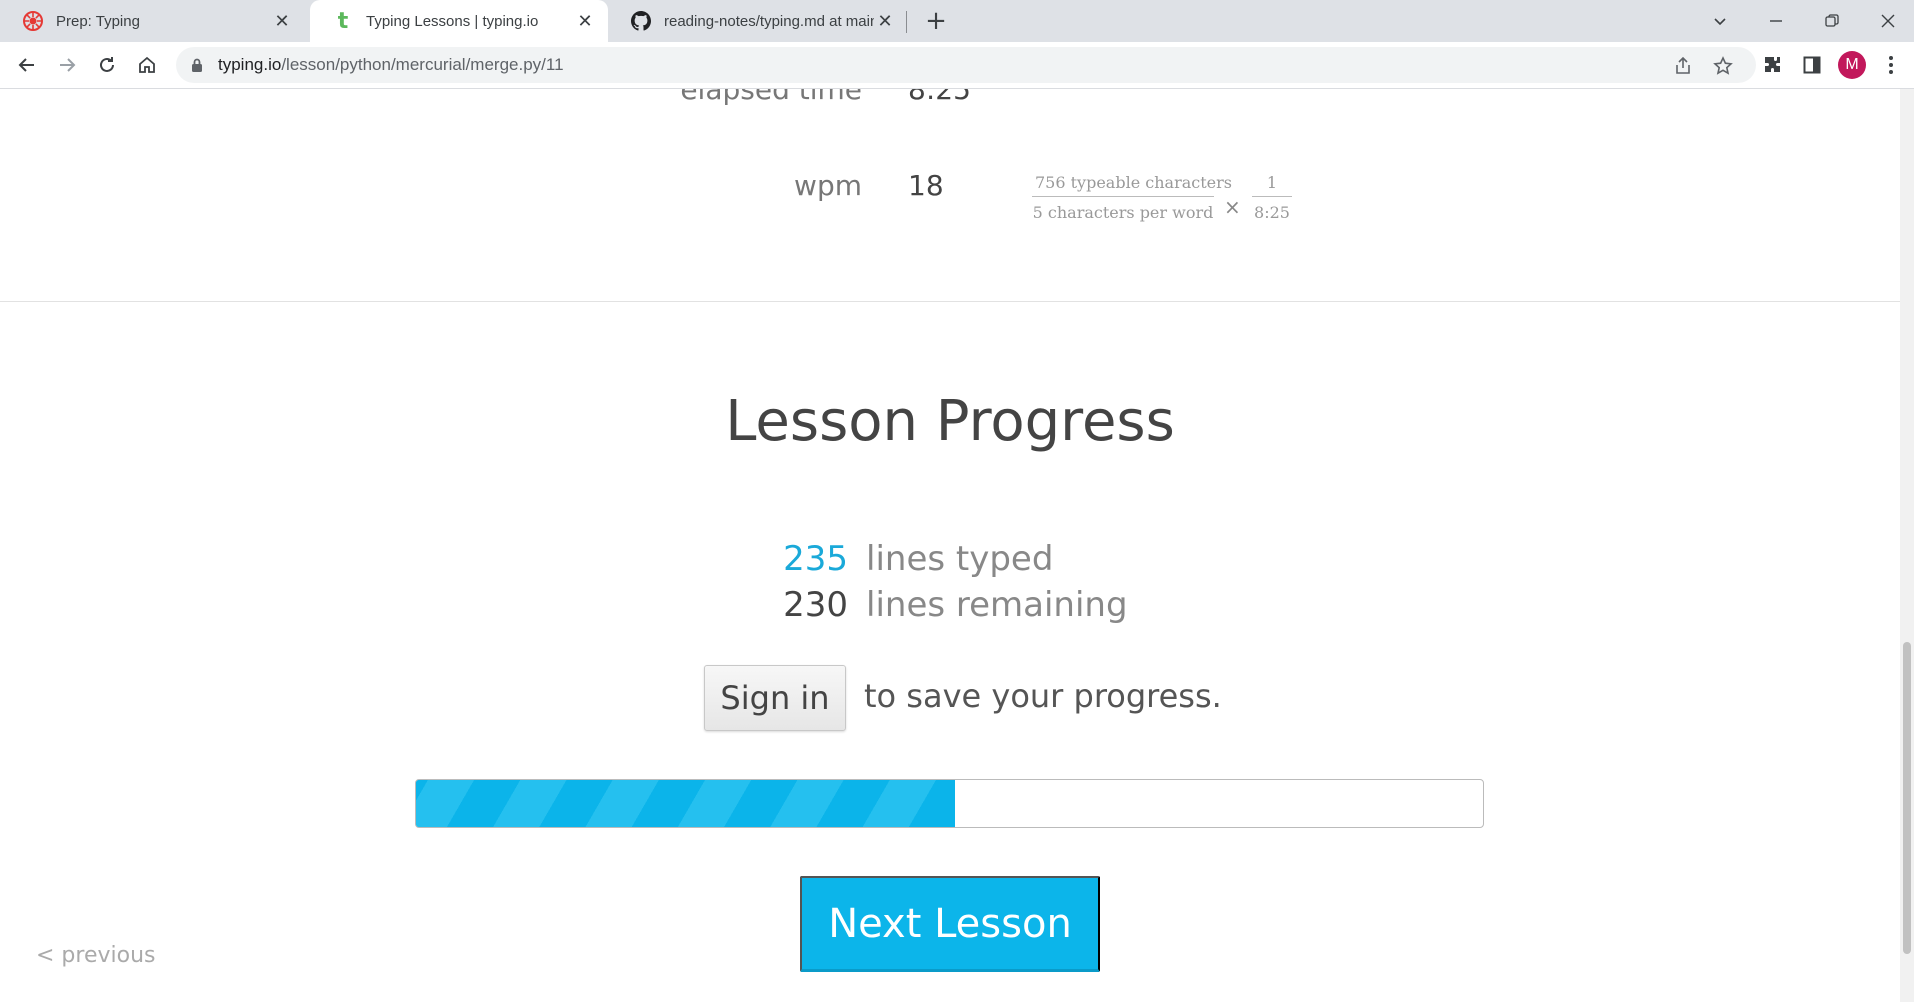 The image size is (1914, 1002). What do you see at coordinates (98, 21) in the screenshot?
I see `tab-title: Prep: Typing` at bounding box center [98, 21].